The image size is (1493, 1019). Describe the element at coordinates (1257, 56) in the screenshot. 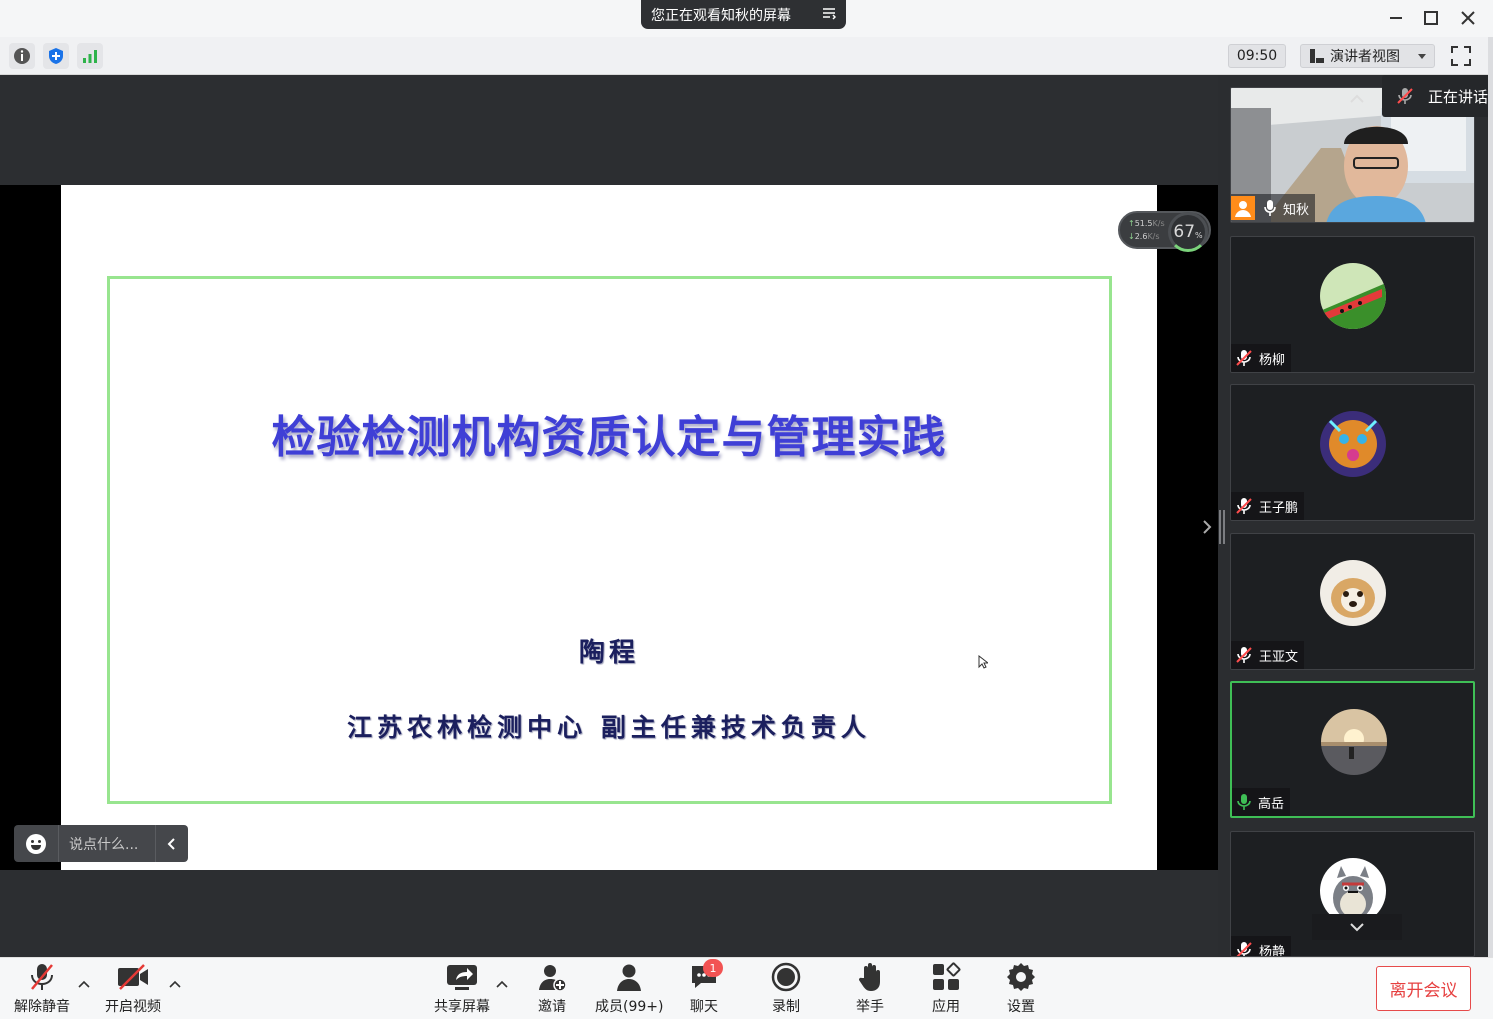

I see `meeting-timer: 09:50` at that location.